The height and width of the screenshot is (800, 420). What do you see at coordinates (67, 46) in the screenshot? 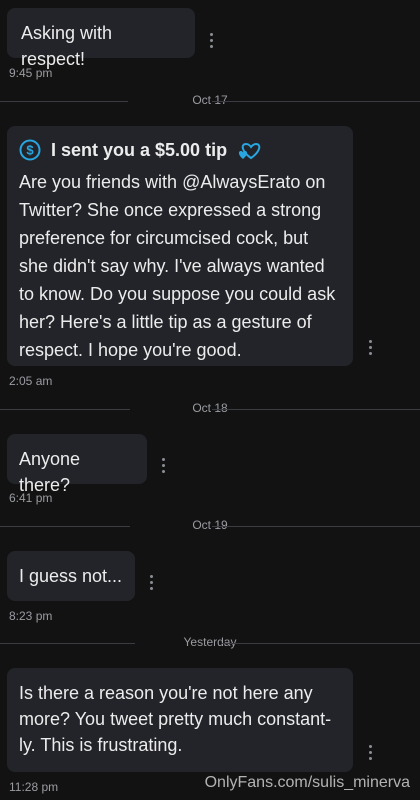
I see `message-text: Asking with respect!` at bounding box center [67, 46].